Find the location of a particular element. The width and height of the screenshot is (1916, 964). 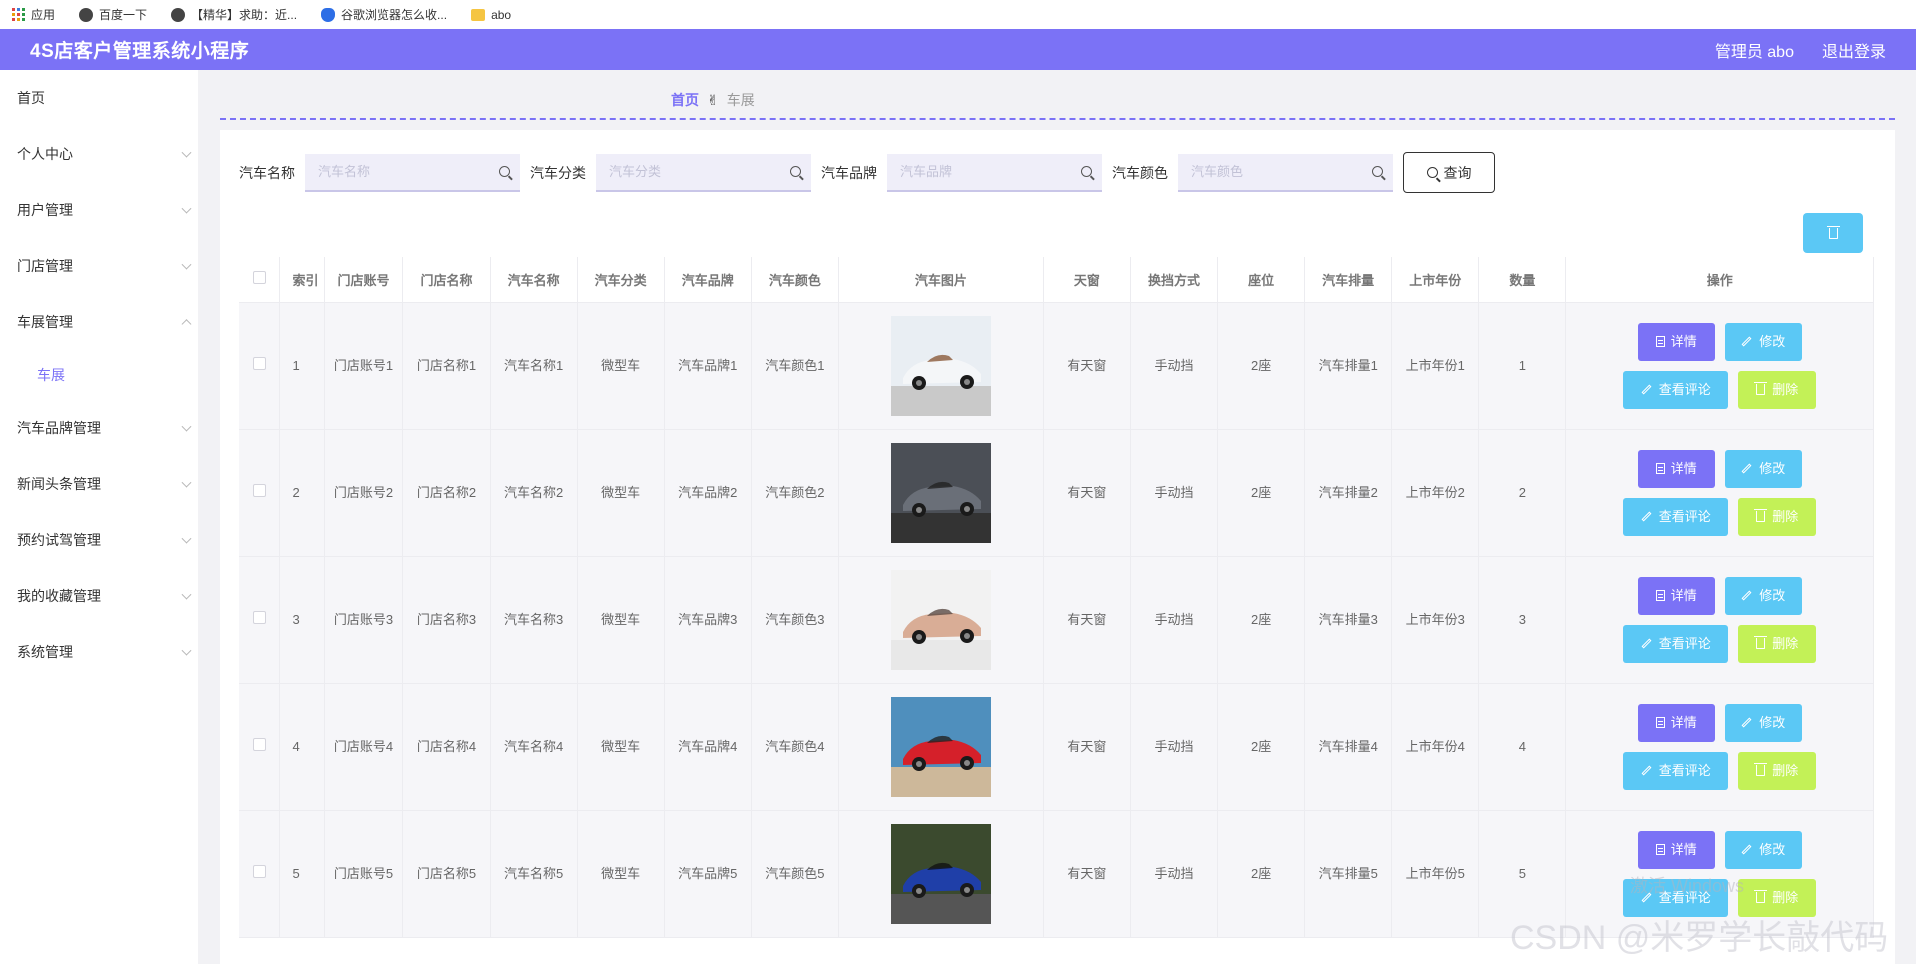

col-header: 索引 is located at coordinates (302, 280).